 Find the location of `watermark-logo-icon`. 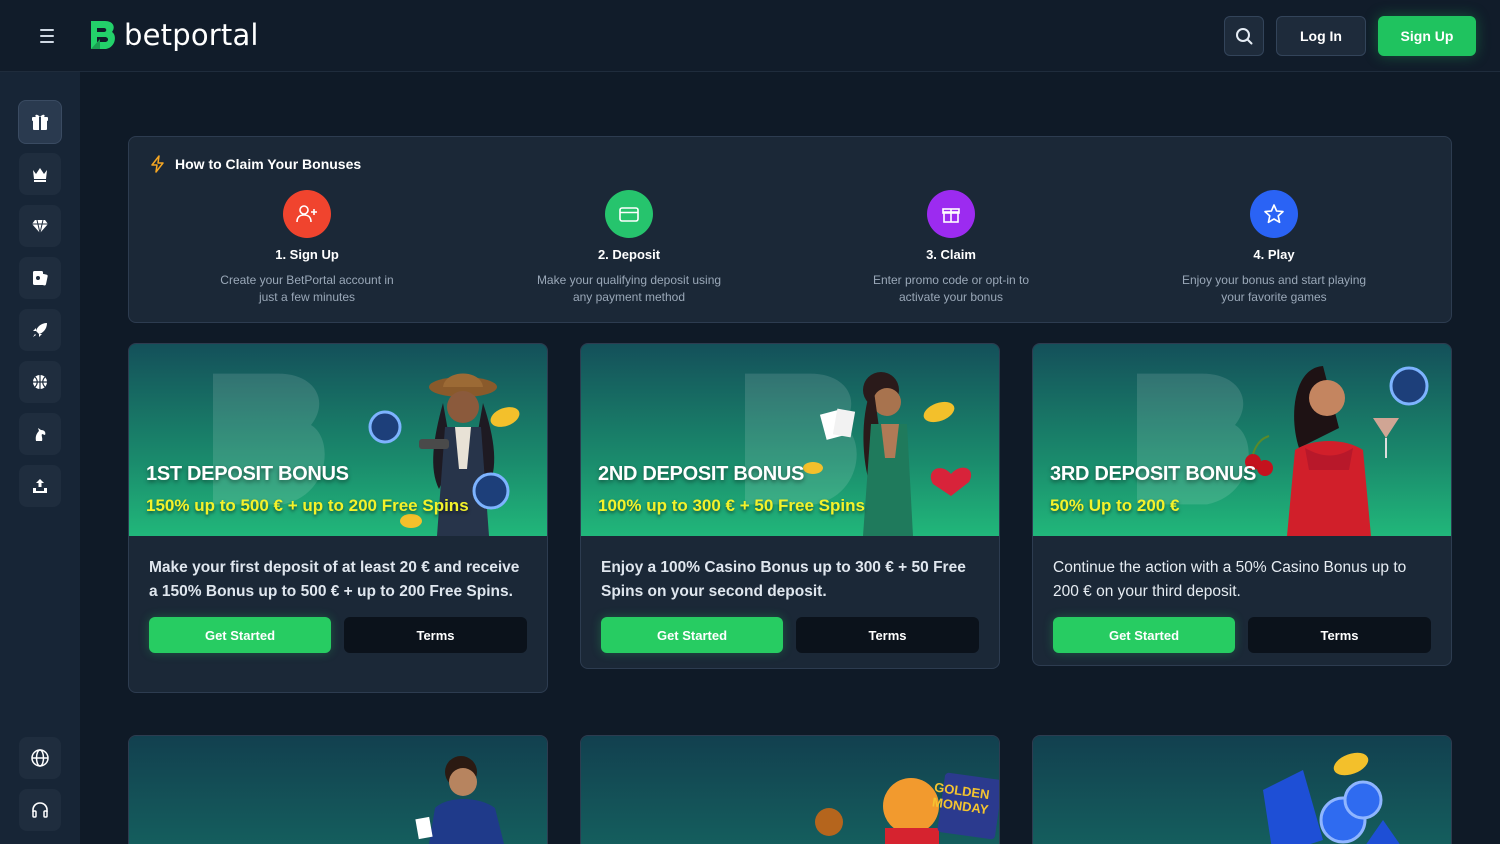

watermark-logo-icon is located at coordinates (269, 439).